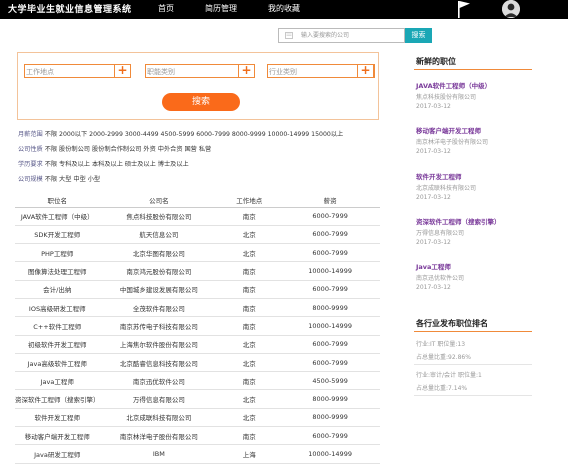  I want to click on salary-cell: 8000-9999, so click(330, 418).